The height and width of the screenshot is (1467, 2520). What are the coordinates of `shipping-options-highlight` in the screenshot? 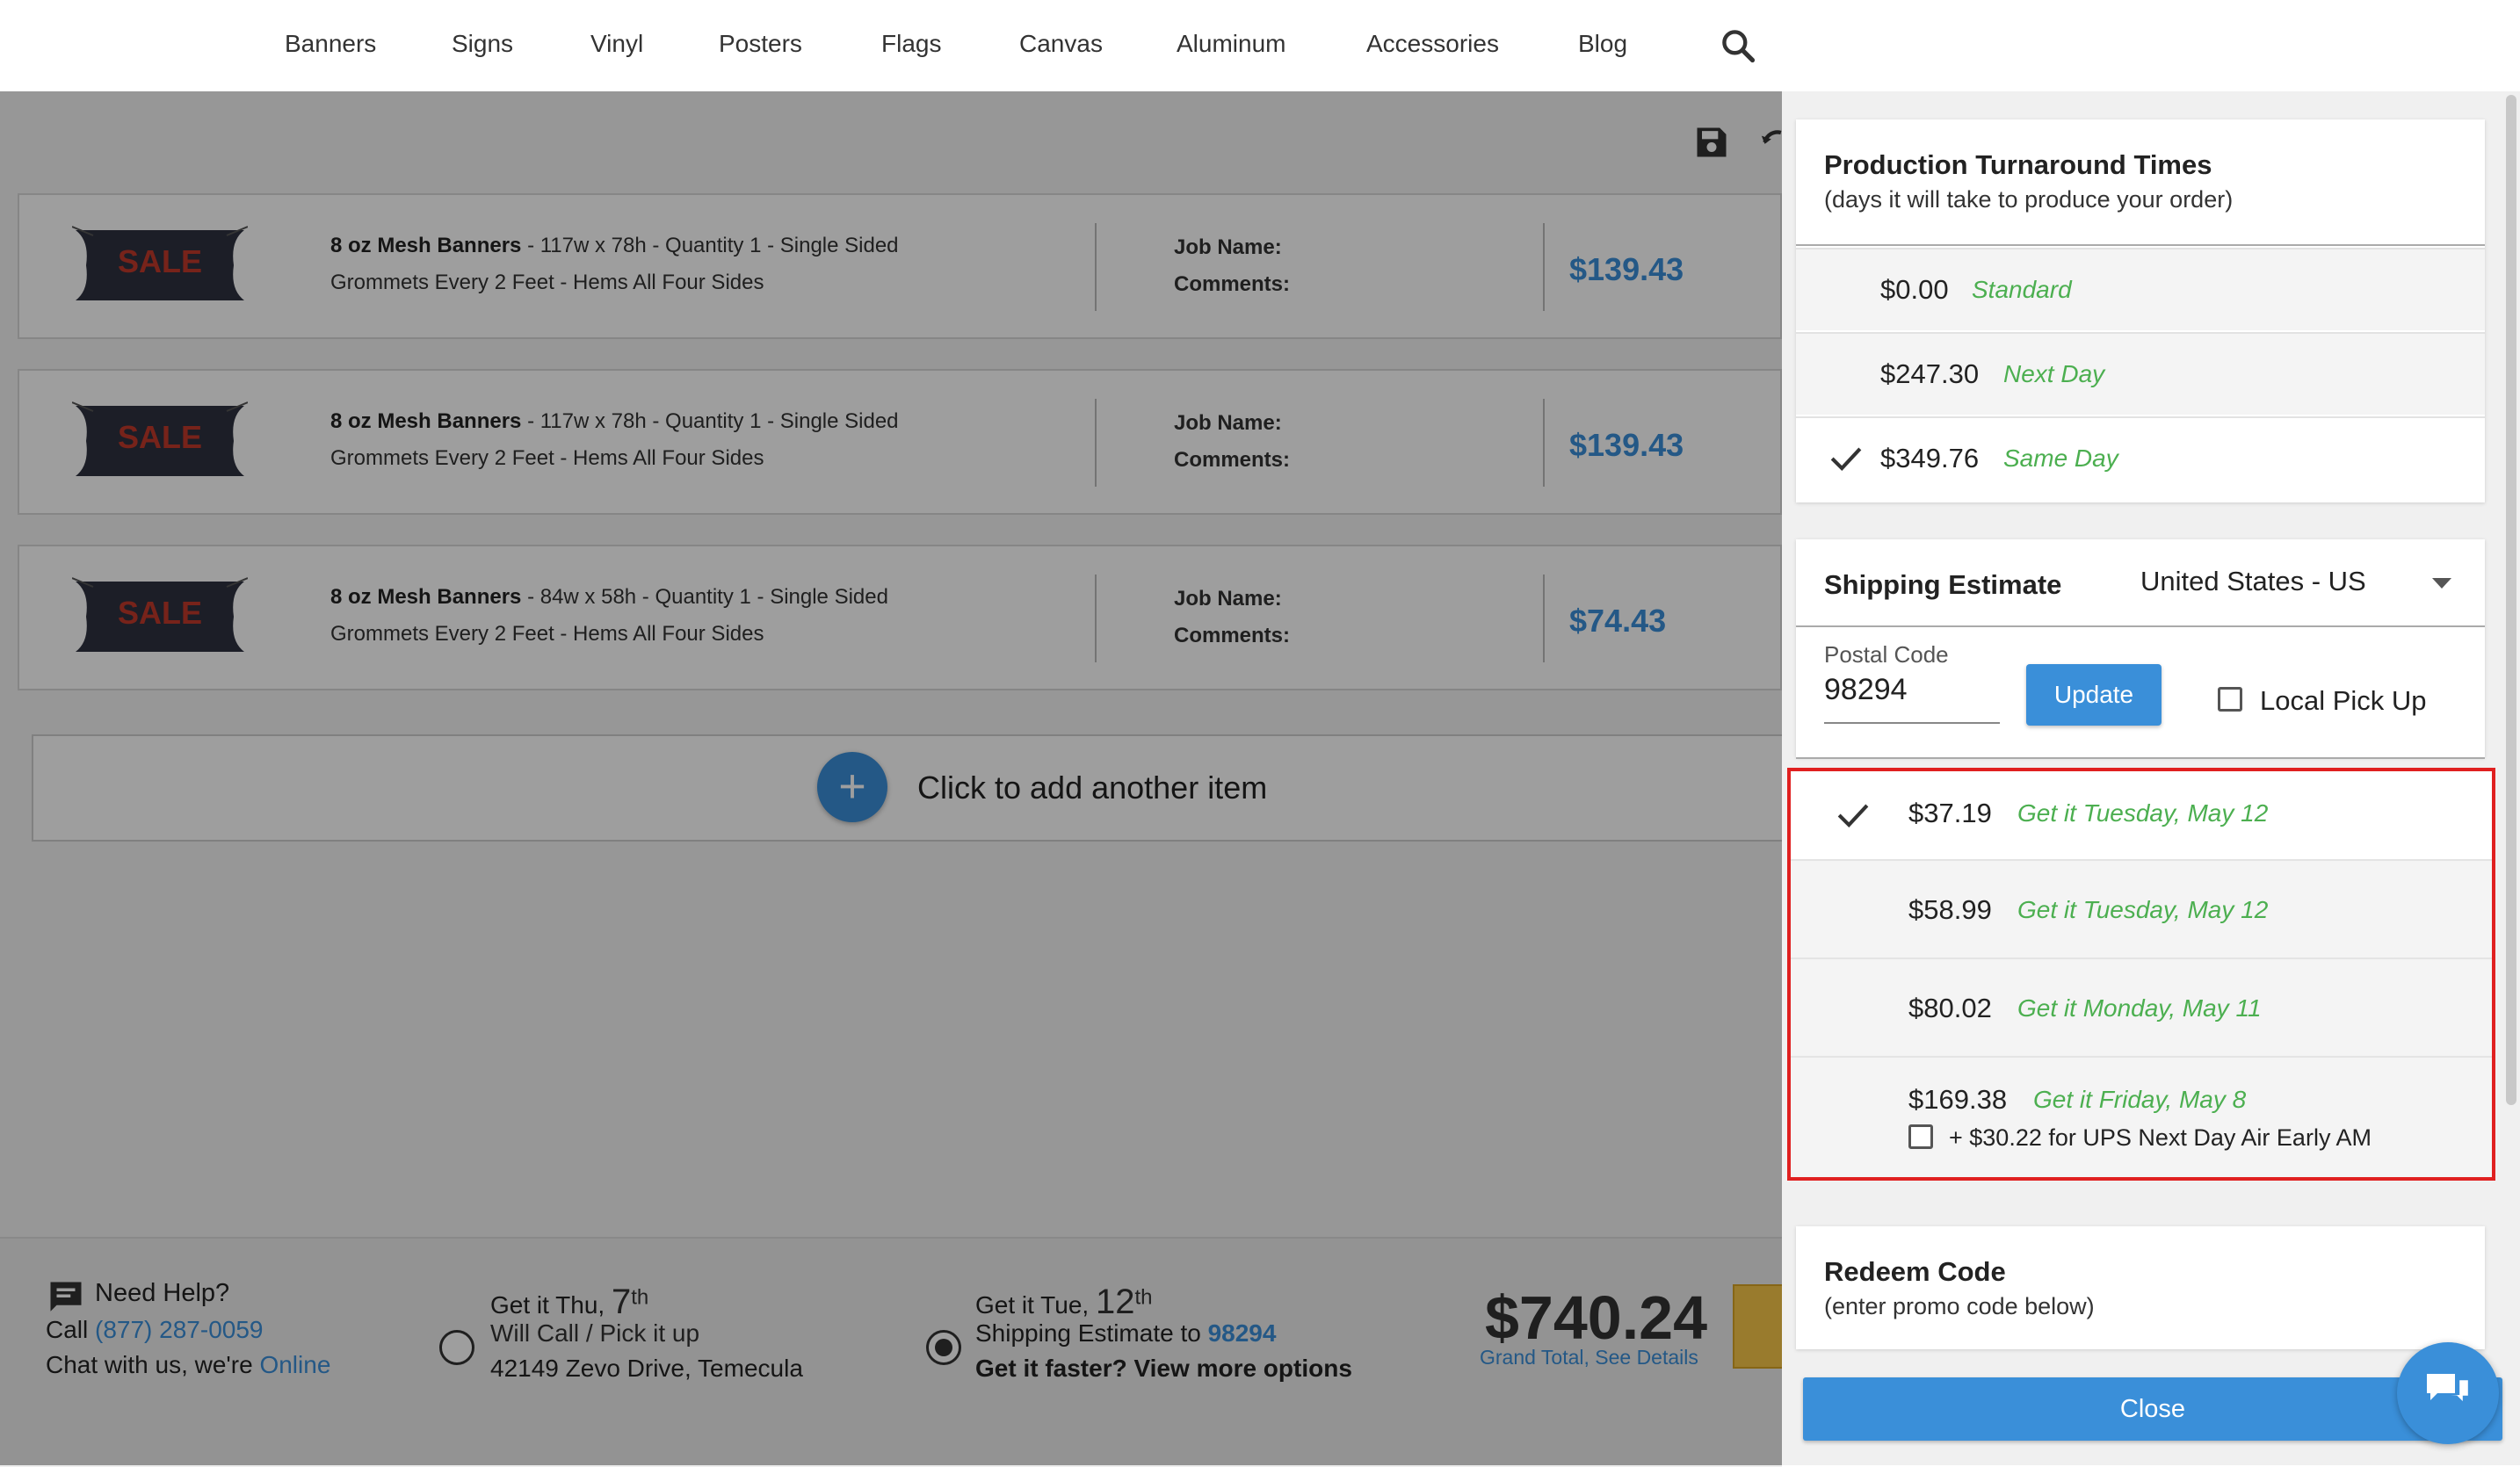 It's located at (2141, 974).